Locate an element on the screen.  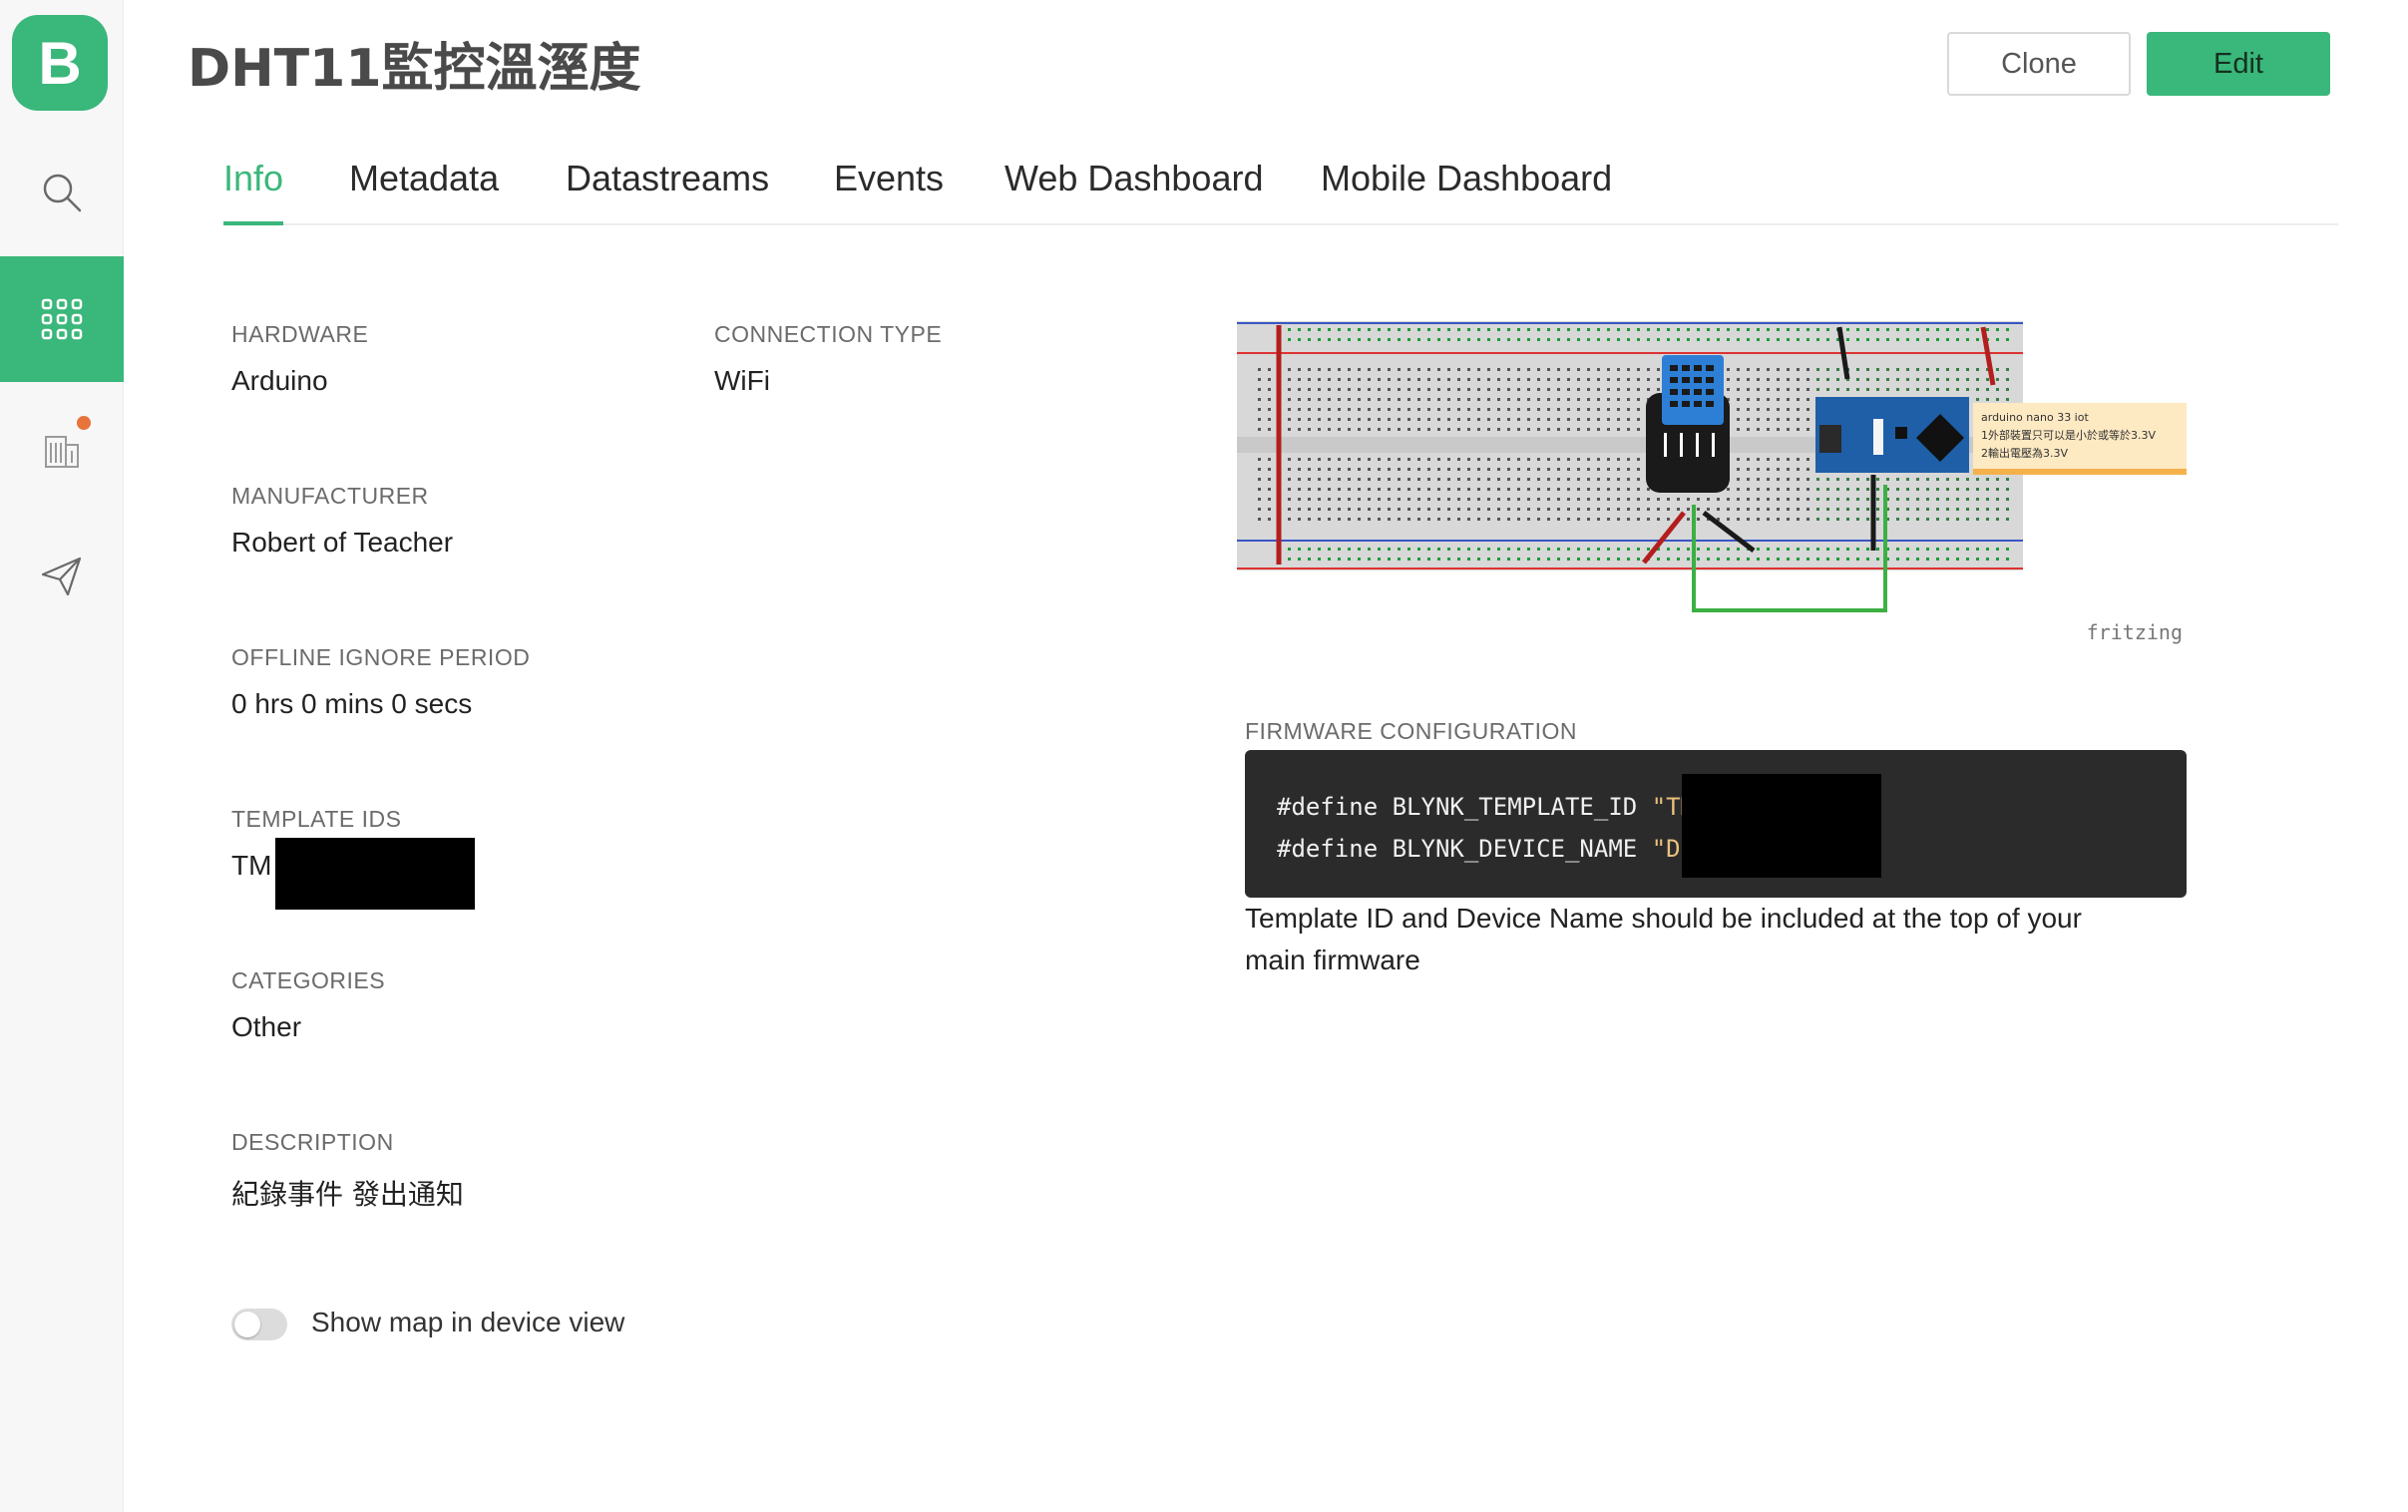
description-label: DESCRIPTION is located at coordinates (313, 1142).